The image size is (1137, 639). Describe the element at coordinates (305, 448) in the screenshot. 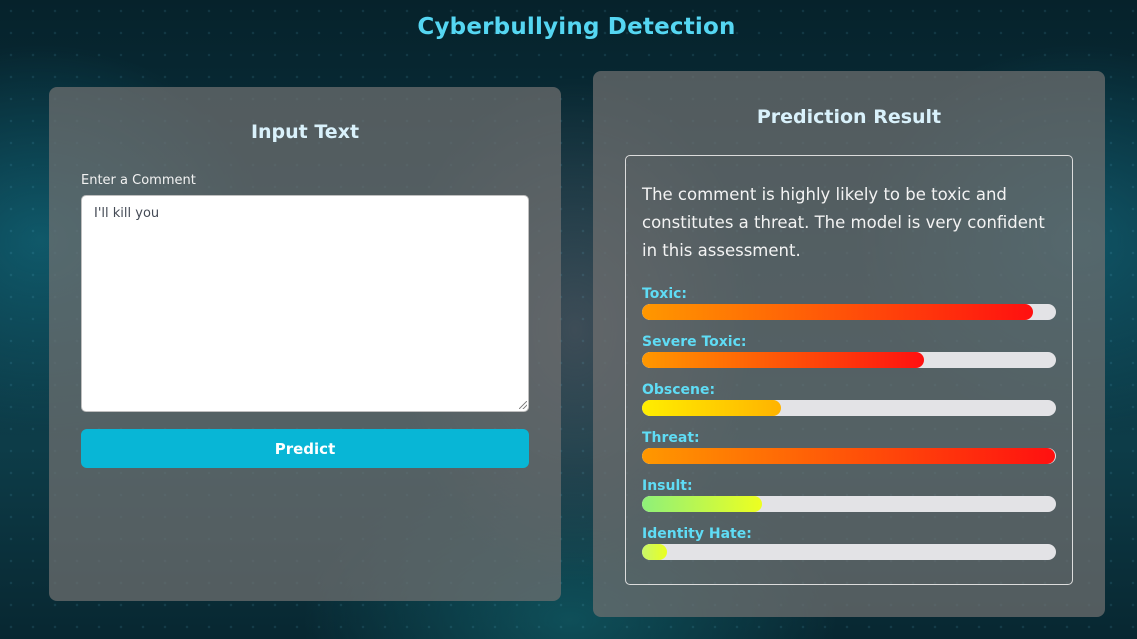

I see `predict-button: Predict` at that location.